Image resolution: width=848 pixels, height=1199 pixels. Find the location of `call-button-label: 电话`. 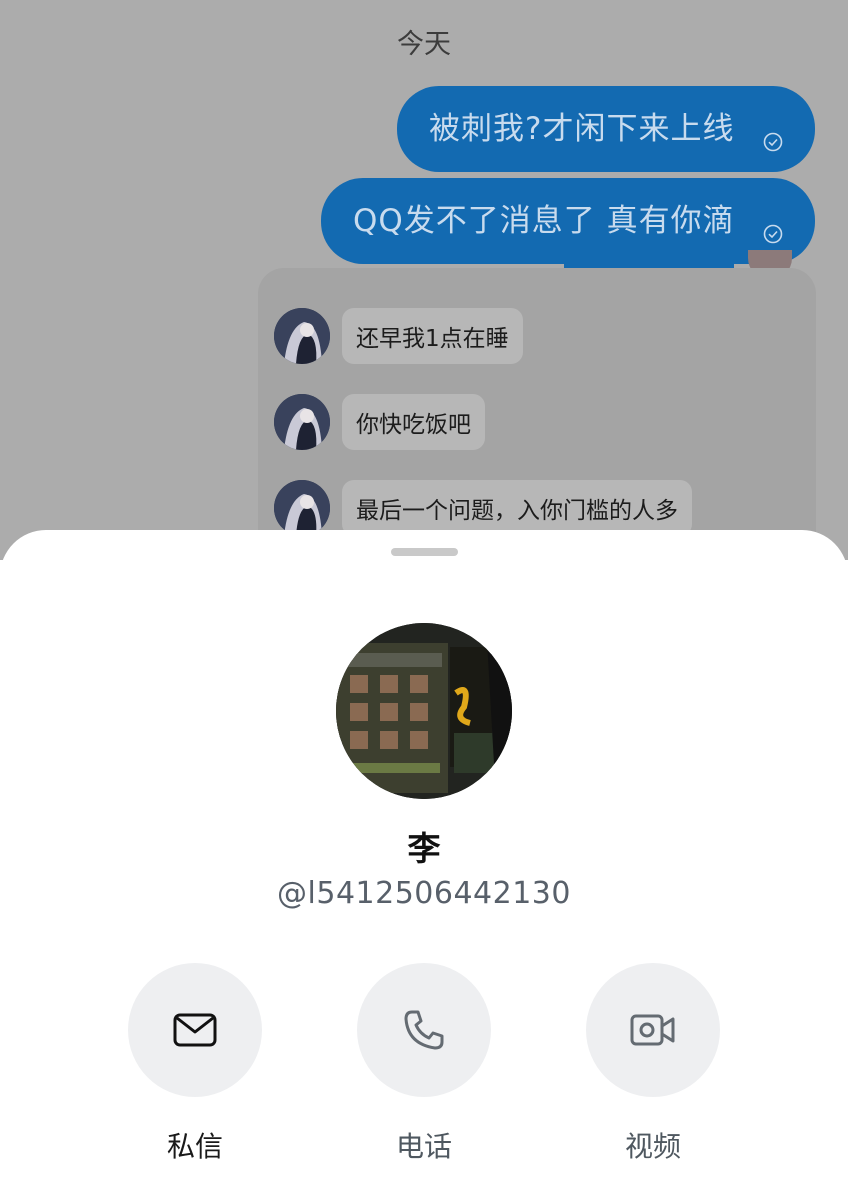

call-button-label: 电话 is located at coordinates (423, 1146).